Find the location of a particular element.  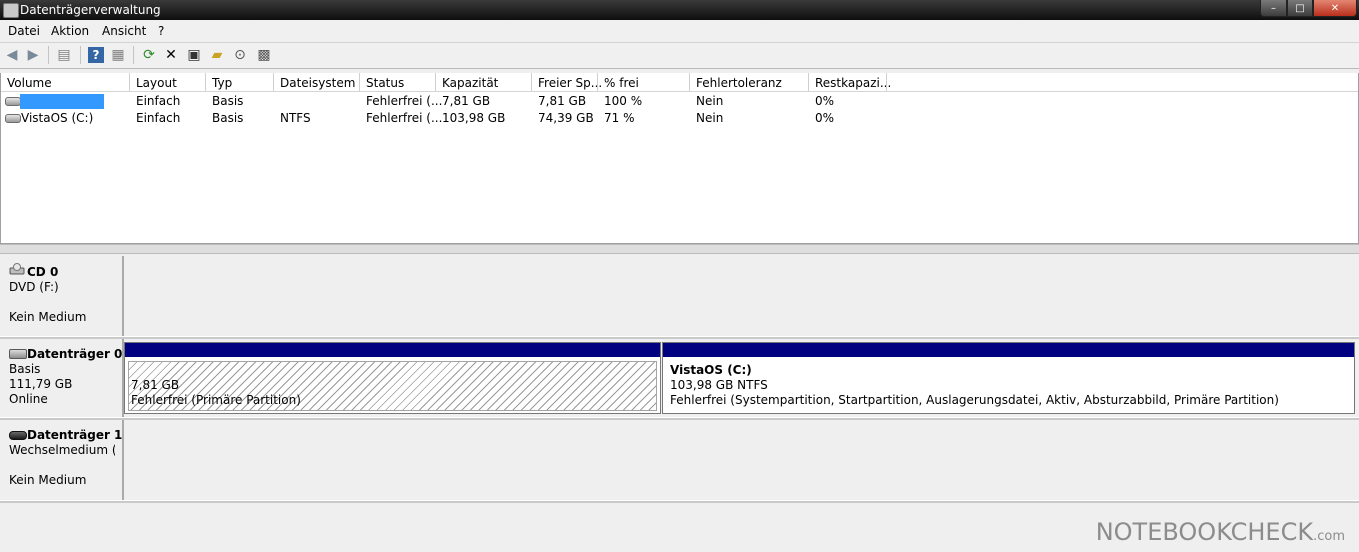

cell-freier-speicher: 7,81 GB is located at coordinates (562, 101).